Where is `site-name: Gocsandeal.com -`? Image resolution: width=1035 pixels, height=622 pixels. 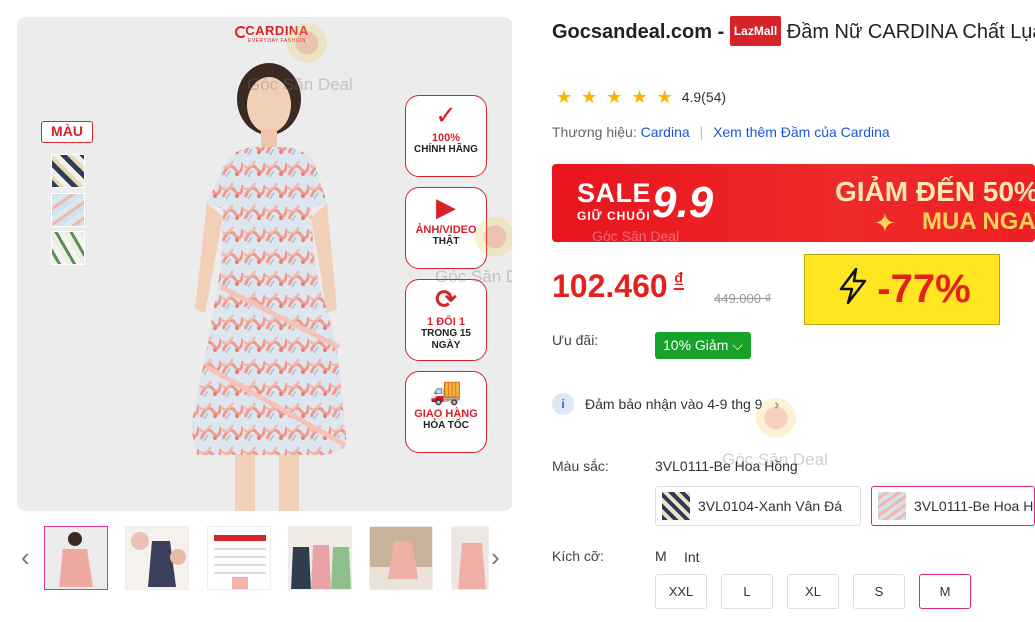 site-name: Gocsandeal.com - is located at coordinates (638, 32).